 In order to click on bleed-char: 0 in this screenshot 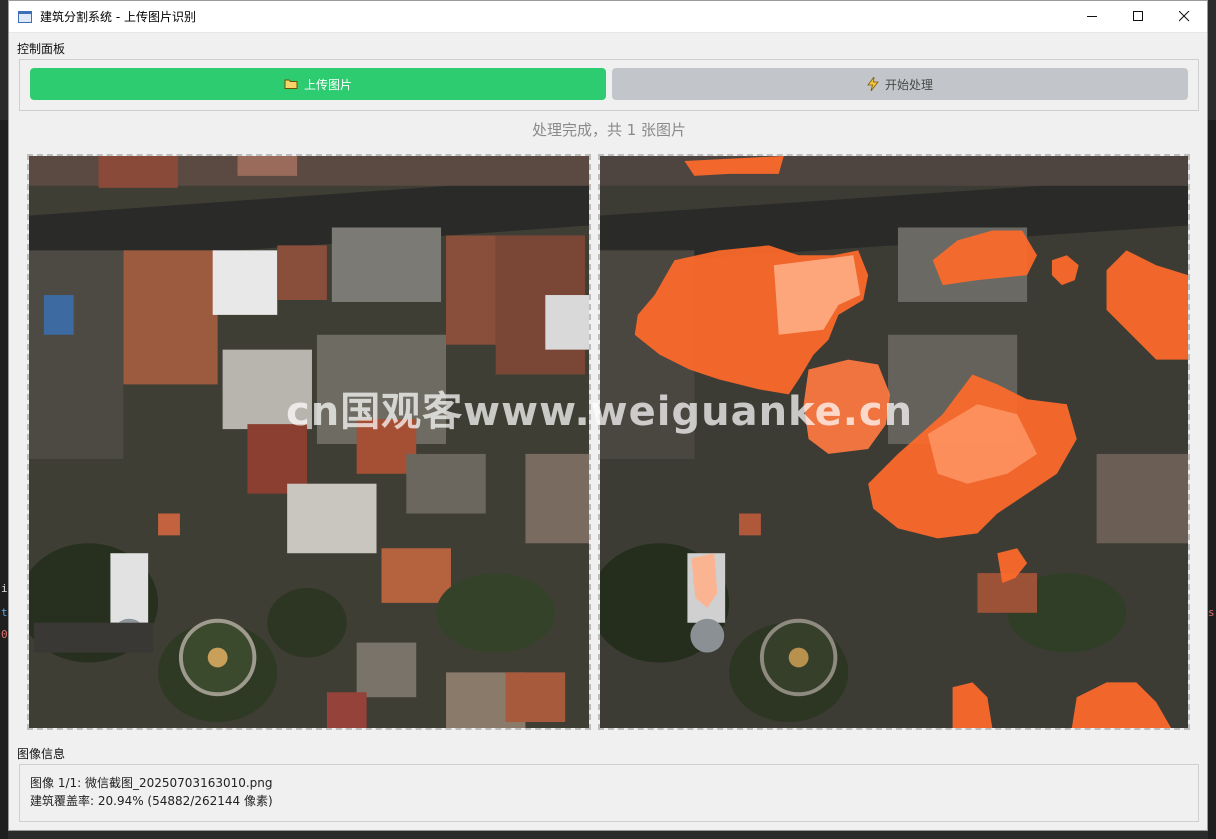, I will do `click(4, 634)`.